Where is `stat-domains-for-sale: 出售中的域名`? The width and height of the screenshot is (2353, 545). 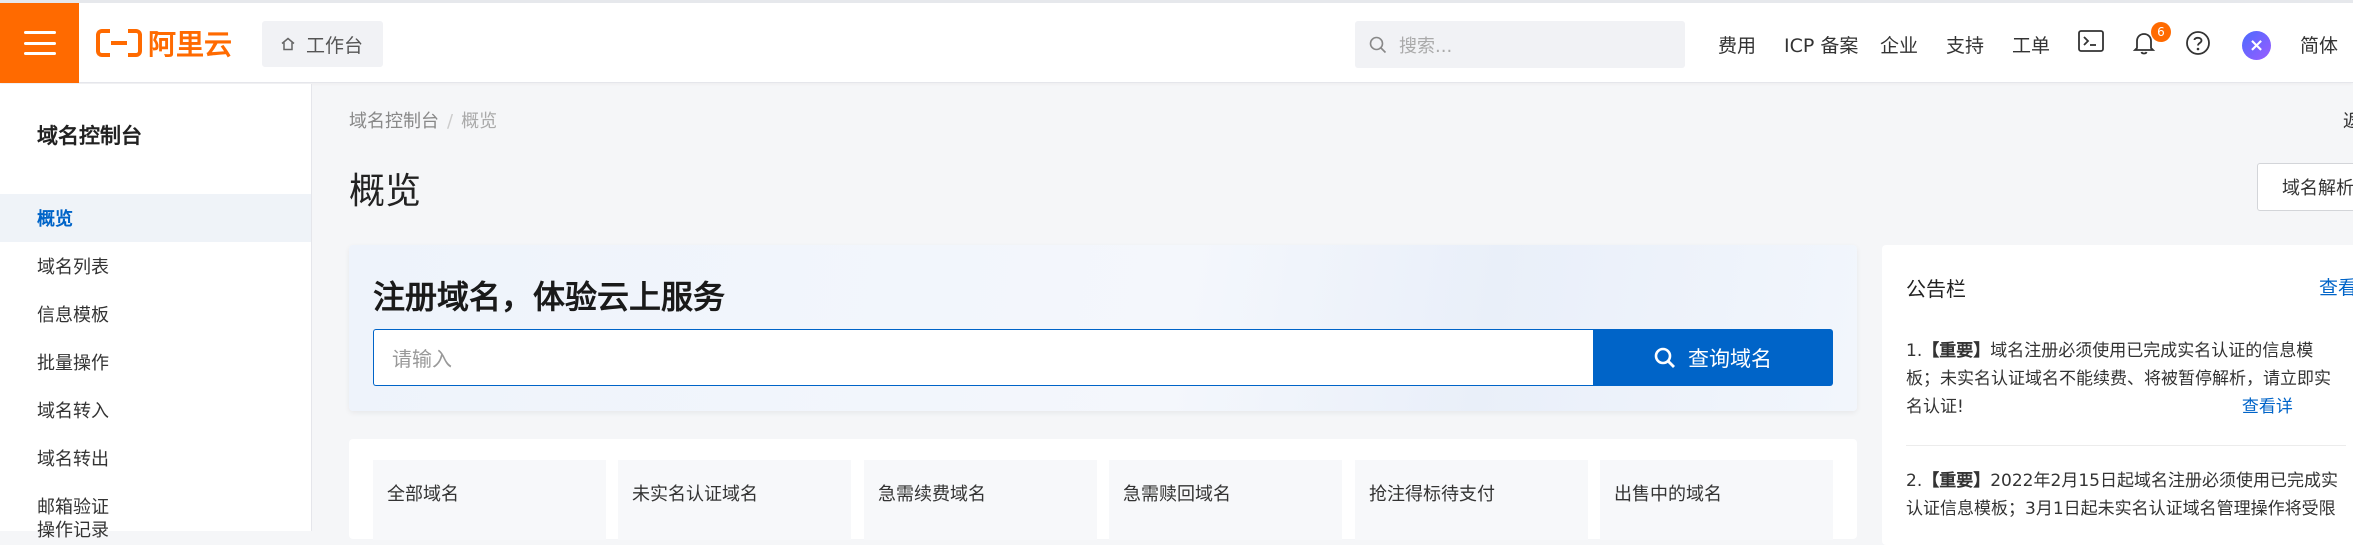
stat-domains-for-sale: 出售中的域名 is located at coordinates (1716, 500).